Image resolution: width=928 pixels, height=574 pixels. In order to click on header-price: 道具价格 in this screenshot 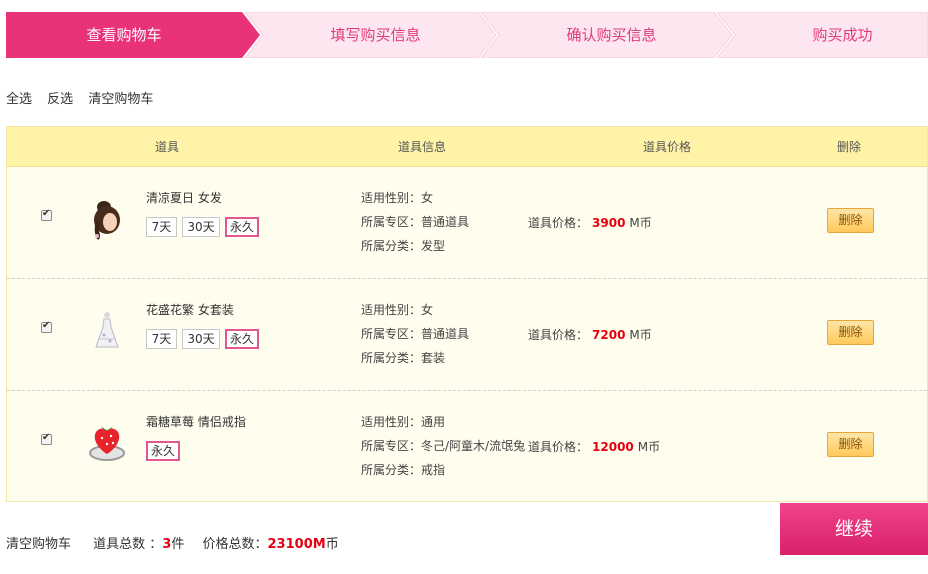, I will do `click(667, 147)`.